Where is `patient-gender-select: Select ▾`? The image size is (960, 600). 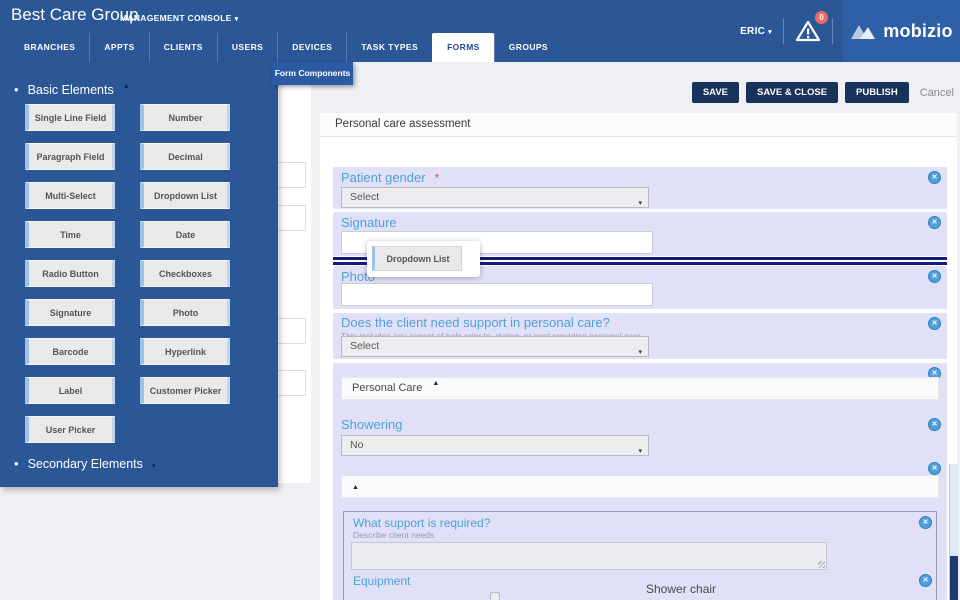 patient-gender-select: Select ▾ is located at coordinates (495, 197).